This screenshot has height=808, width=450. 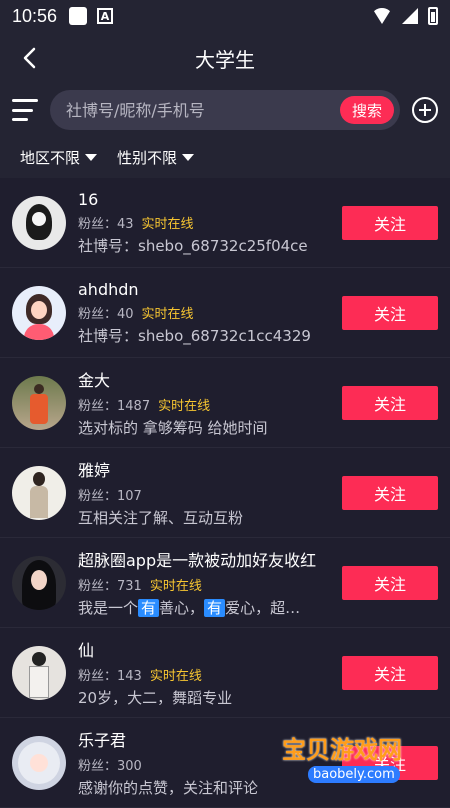 What do you see at coordinates (225, 16) in the screenshot?
I see `status-bar: 10:56 A` at bounding box center [225, 16].